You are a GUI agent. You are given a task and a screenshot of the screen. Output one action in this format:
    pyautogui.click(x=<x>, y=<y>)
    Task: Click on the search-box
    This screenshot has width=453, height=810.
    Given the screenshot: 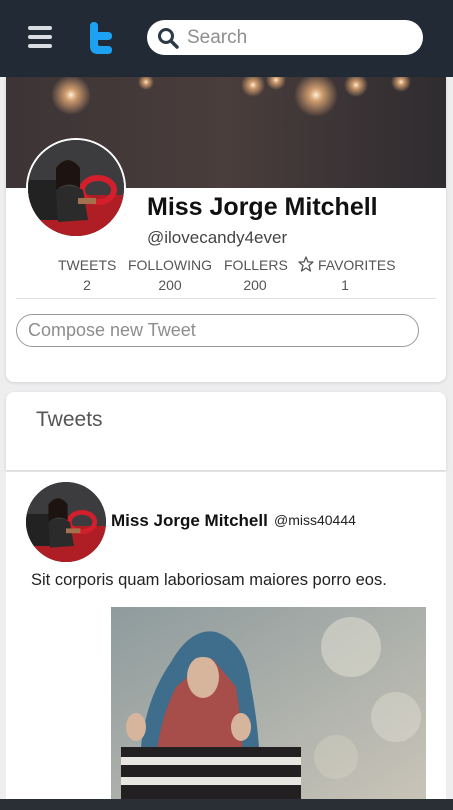 What is the action you would take?
    pyautogui.click(x=285, y=37)
    